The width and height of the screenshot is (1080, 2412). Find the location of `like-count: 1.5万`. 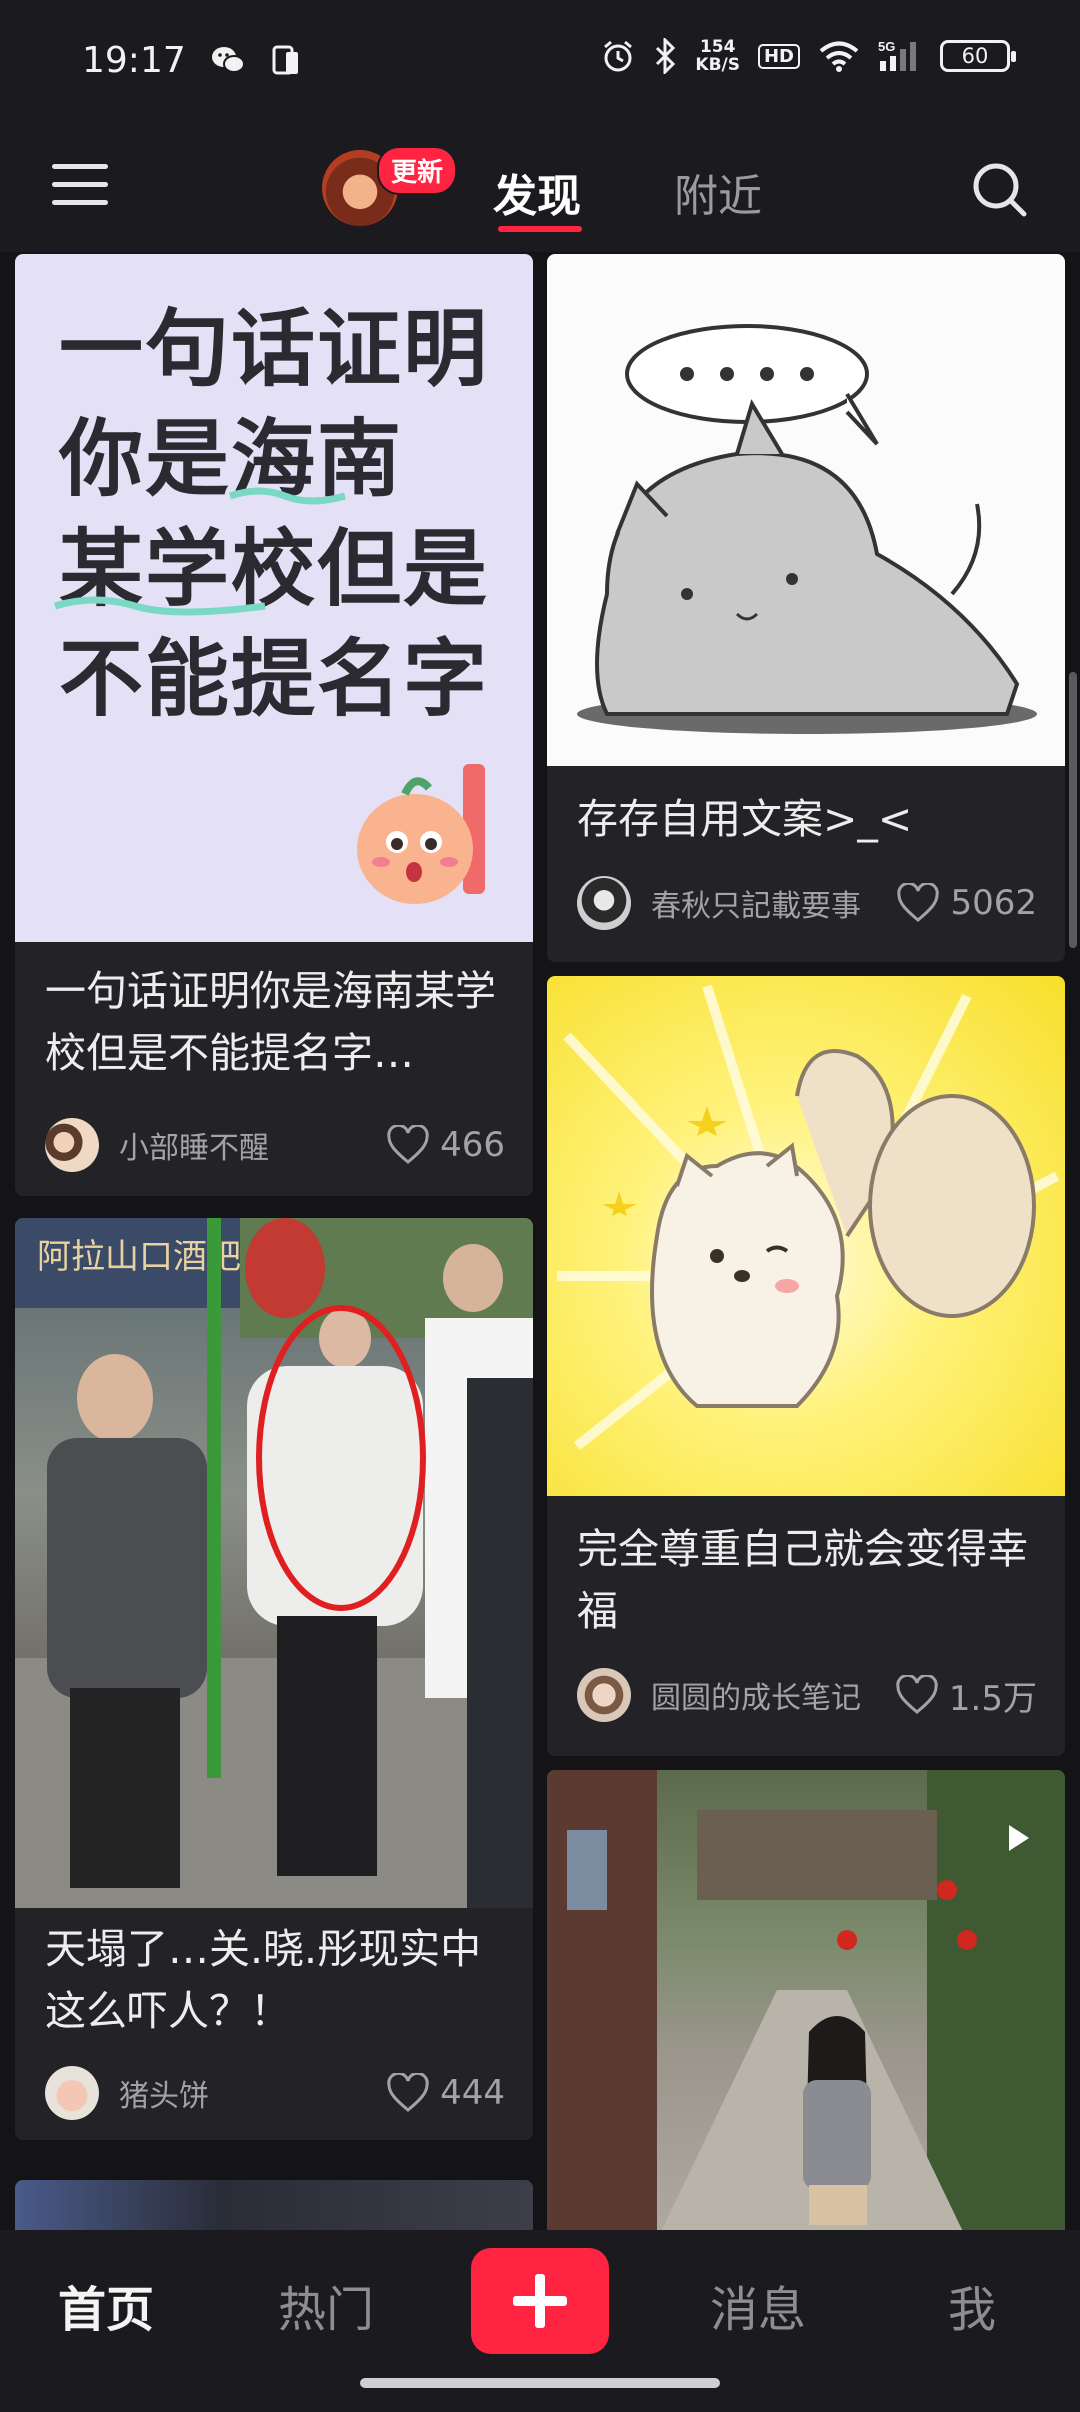

like-count: 1.5万 is located at coordinates (992, 1698).